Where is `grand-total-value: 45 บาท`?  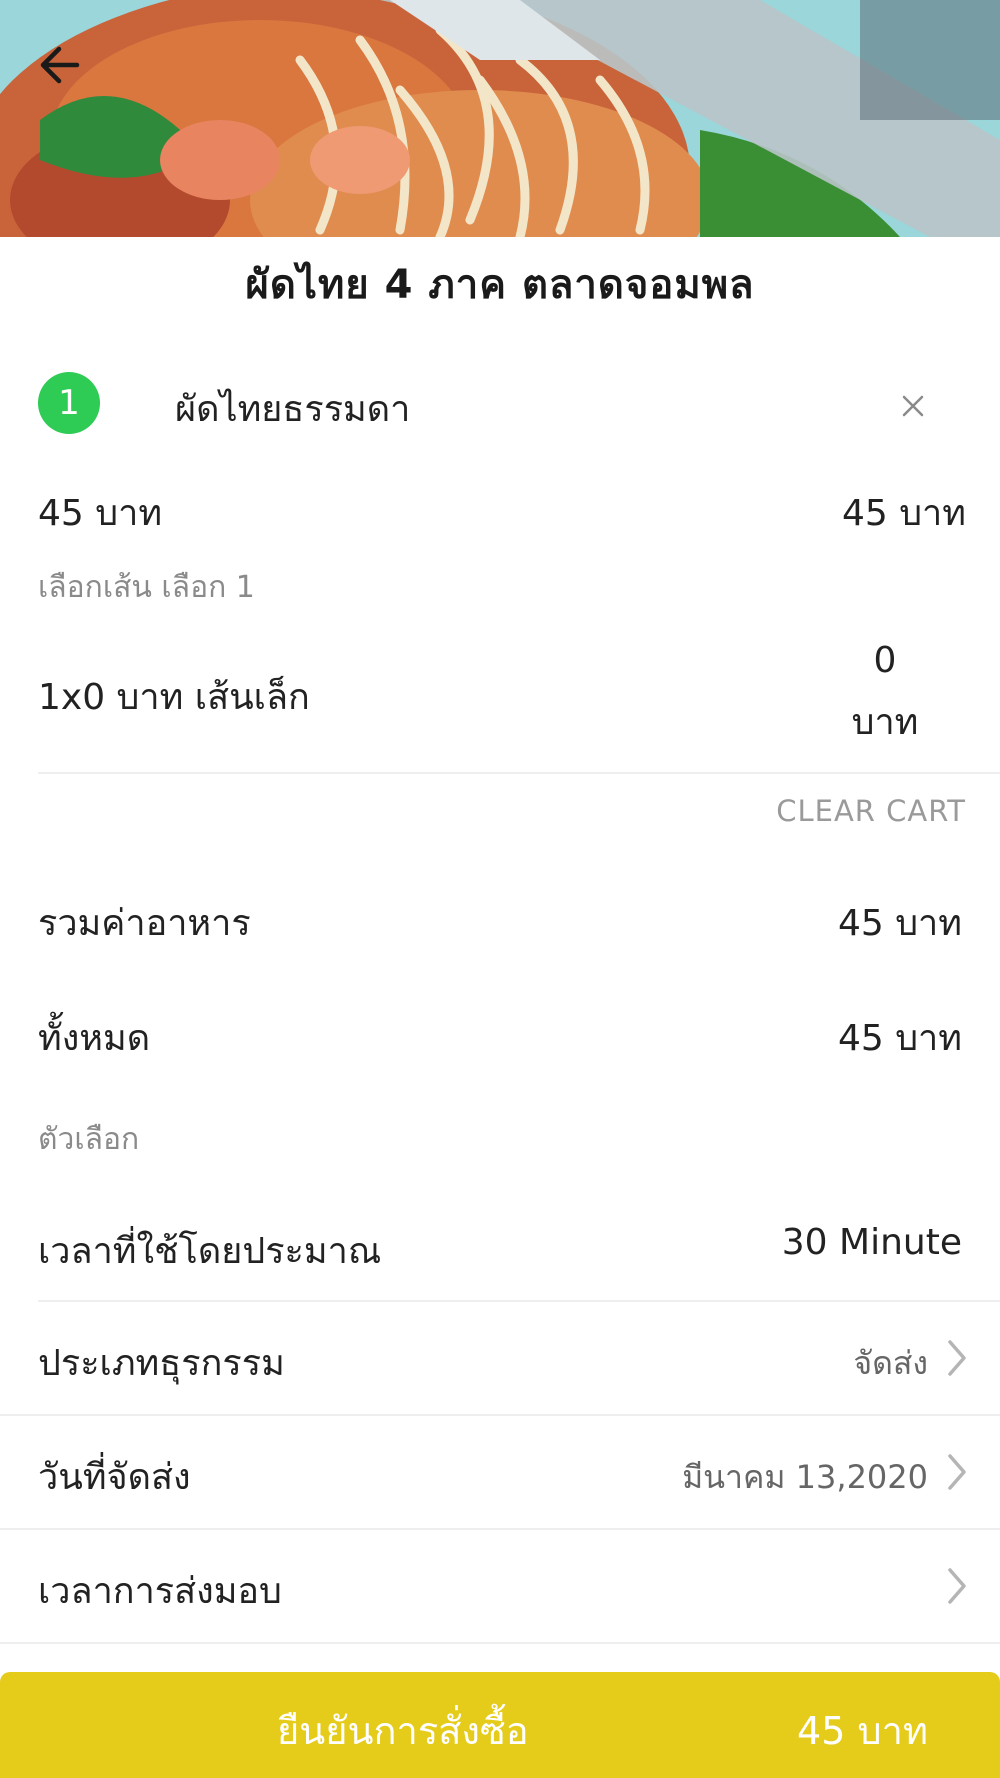 grand-total-value: 45 บาท is located at coordinates (899, 1038).